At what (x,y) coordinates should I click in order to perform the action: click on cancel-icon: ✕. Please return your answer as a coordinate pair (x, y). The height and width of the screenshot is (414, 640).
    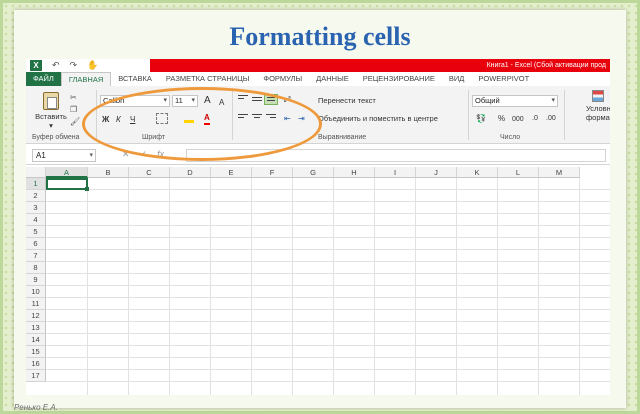
    Looking at the image, I should click on (126, 154).